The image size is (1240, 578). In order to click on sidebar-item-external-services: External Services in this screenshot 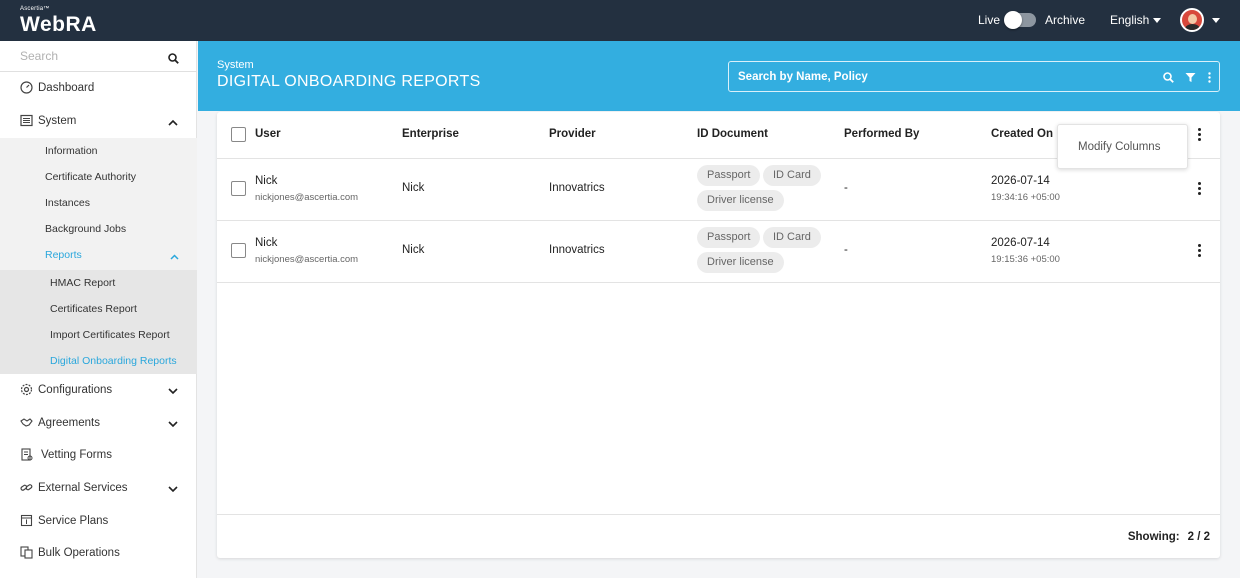, I will do `click(98, 488)`.